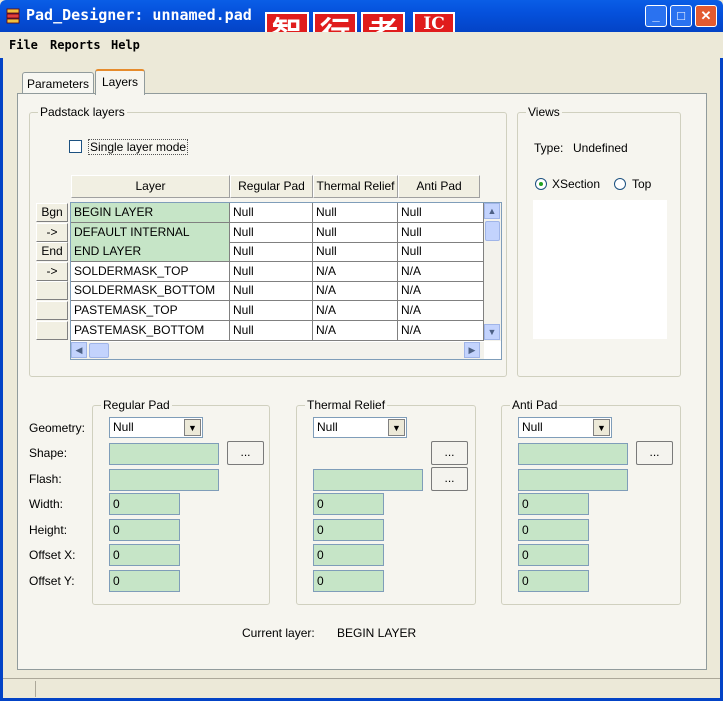  I want to click on column-header-thermal-relief: Thermal Relief, so click(355, 186).